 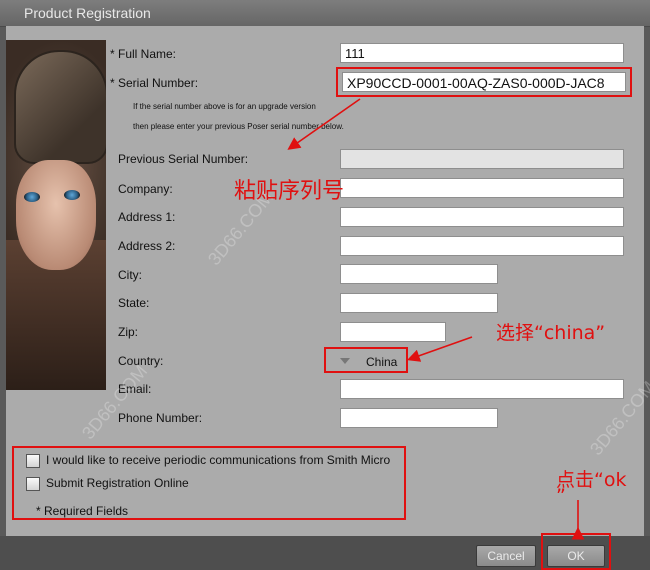 I want to click on annotation-click-ok-close: ”, so click(x=561, y=496).